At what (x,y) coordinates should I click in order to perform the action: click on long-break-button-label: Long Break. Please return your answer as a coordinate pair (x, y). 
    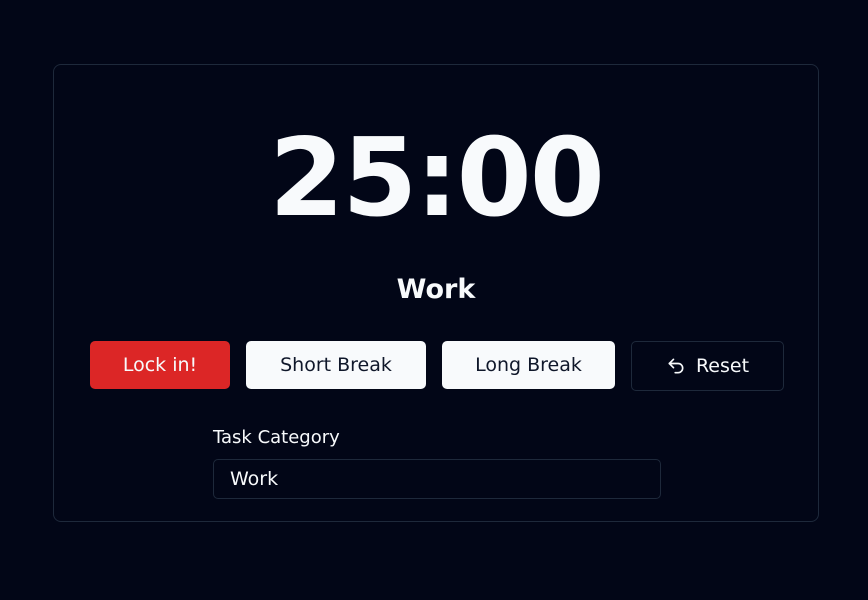
    Looking at the image, I should click on (528, 365).